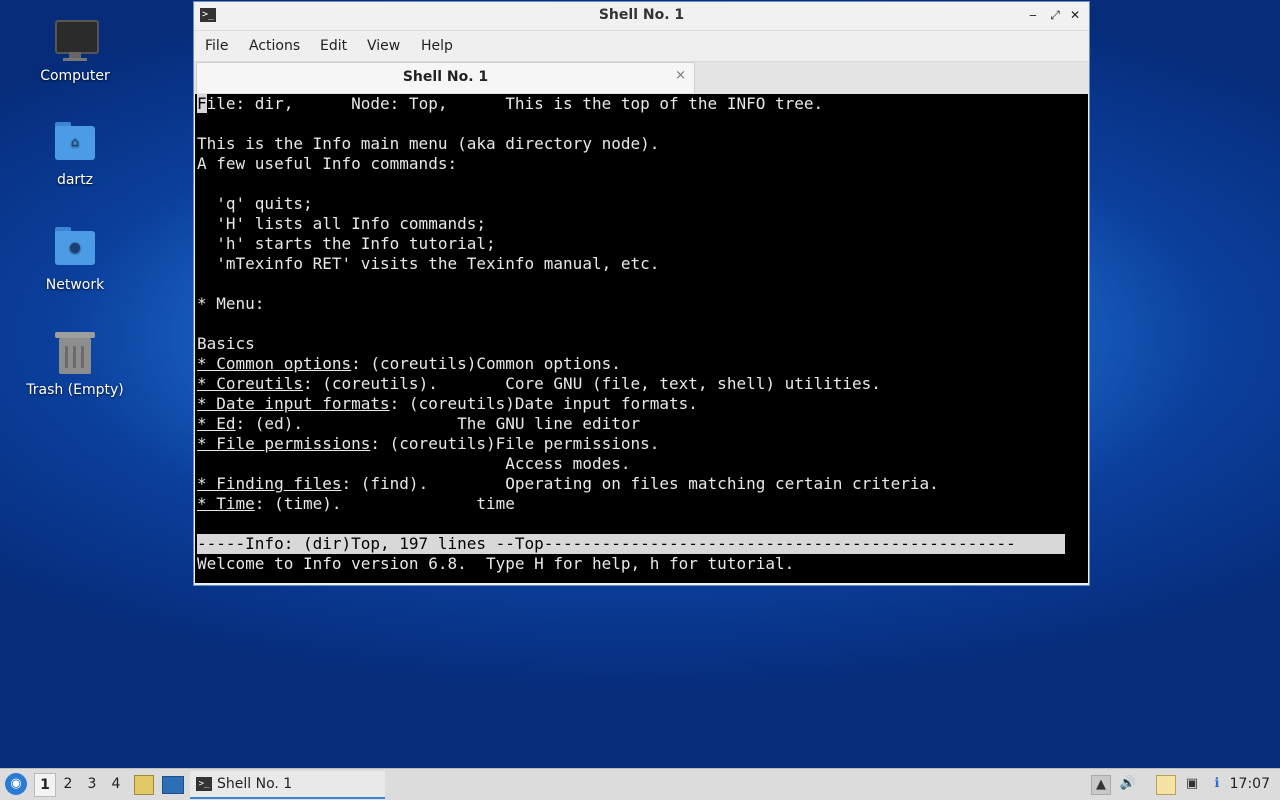 This screenshot has height=800, width=1280. Describe the element at coordinates (144, 785) in the screenshot. I see `file-manager-icon` at that location.